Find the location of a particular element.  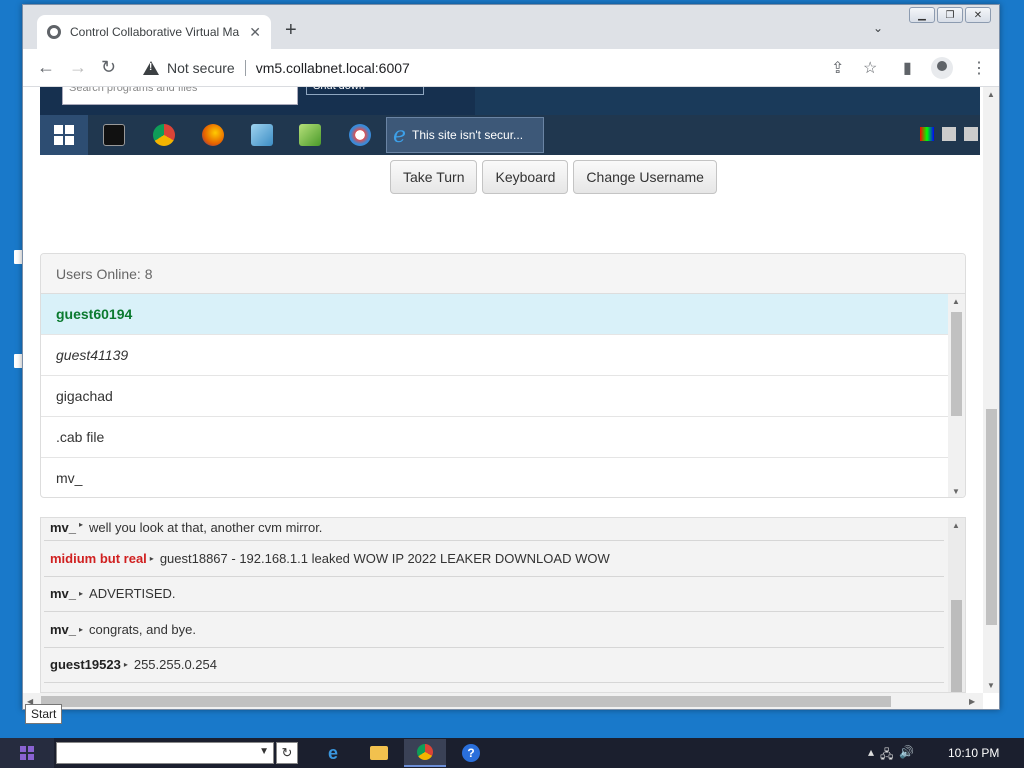

page-vertical-scrollbar: ▲ ▼ is located at coordinates (991, 390).